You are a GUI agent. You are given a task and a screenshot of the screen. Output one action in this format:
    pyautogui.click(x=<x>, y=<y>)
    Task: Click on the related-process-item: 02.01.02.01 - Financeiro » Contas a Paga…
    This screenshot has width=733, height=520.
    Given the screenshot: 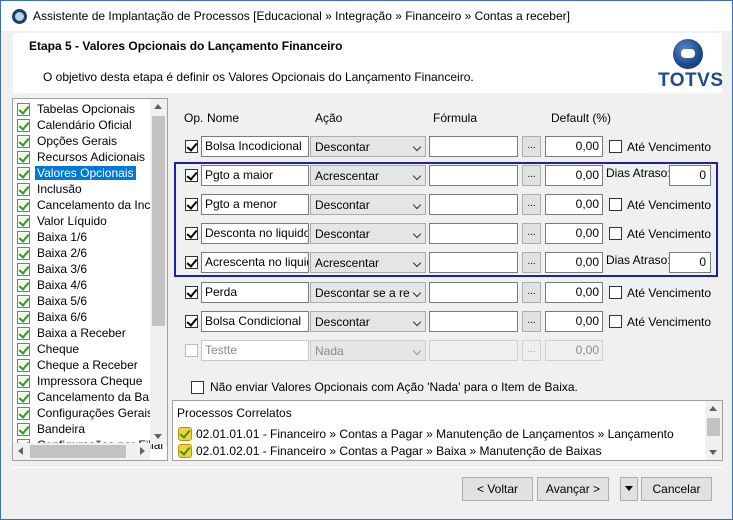 What is the action you would take?
    pyautogui.click(x=390, y=451)
    